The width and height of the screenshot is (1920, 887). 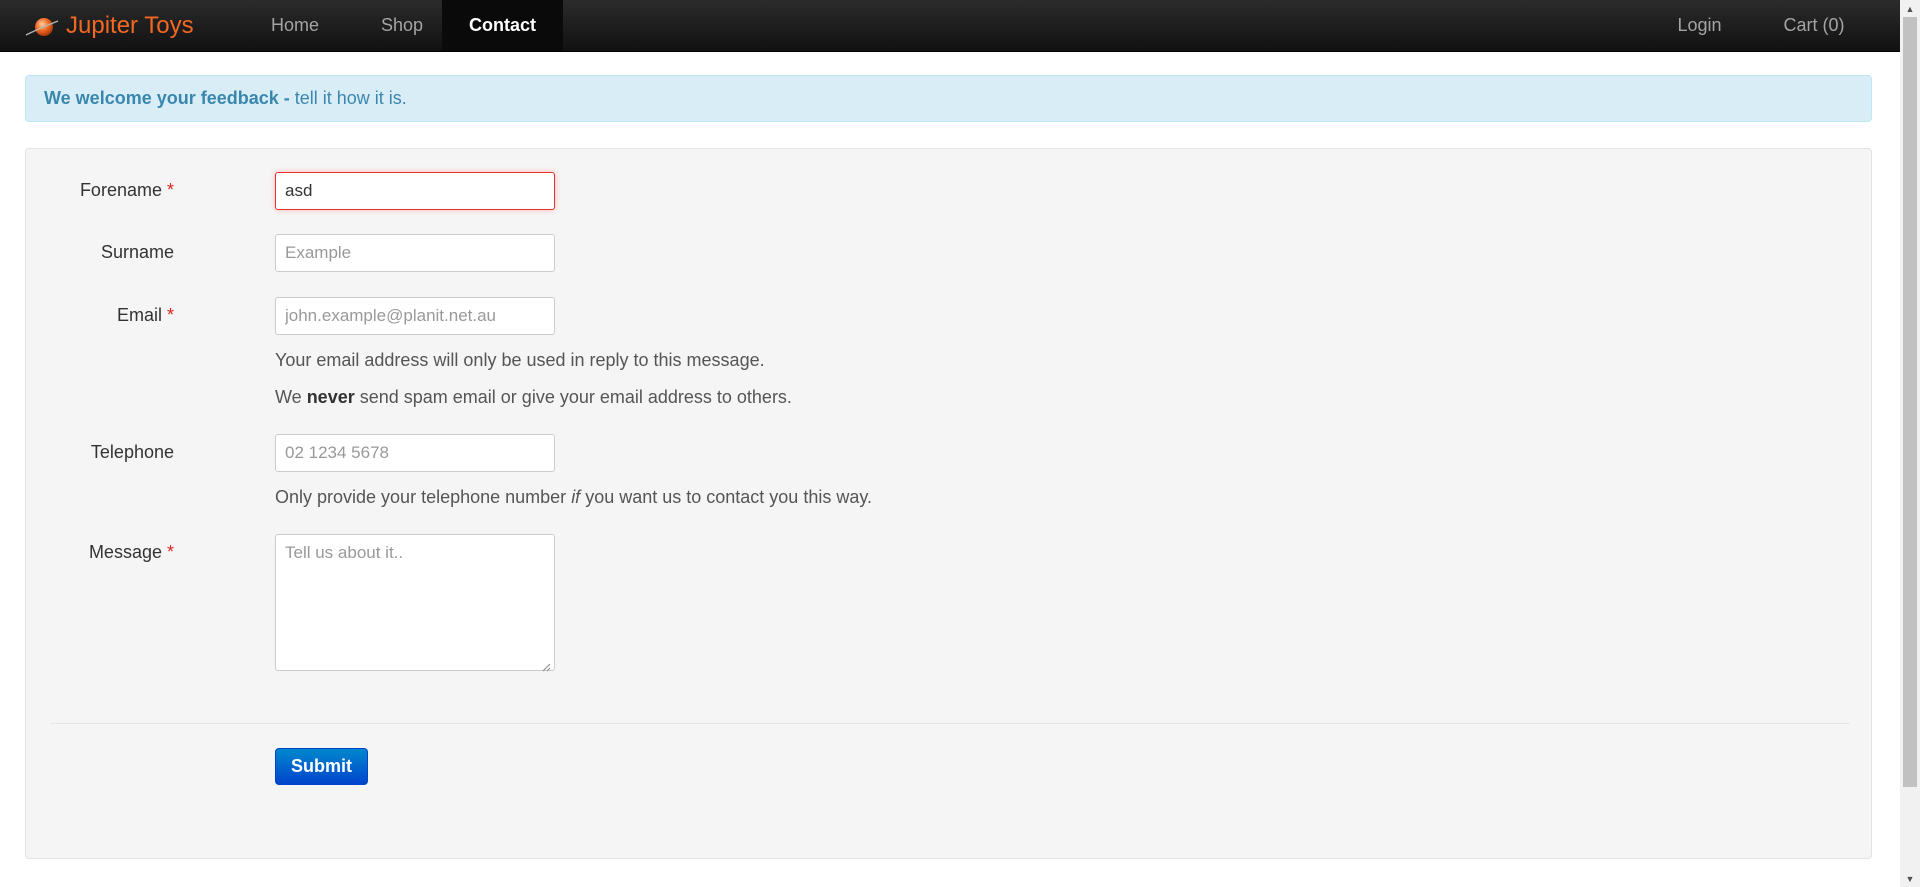 I want to click on telephone-help-em: if, so click(x=576, y=497).